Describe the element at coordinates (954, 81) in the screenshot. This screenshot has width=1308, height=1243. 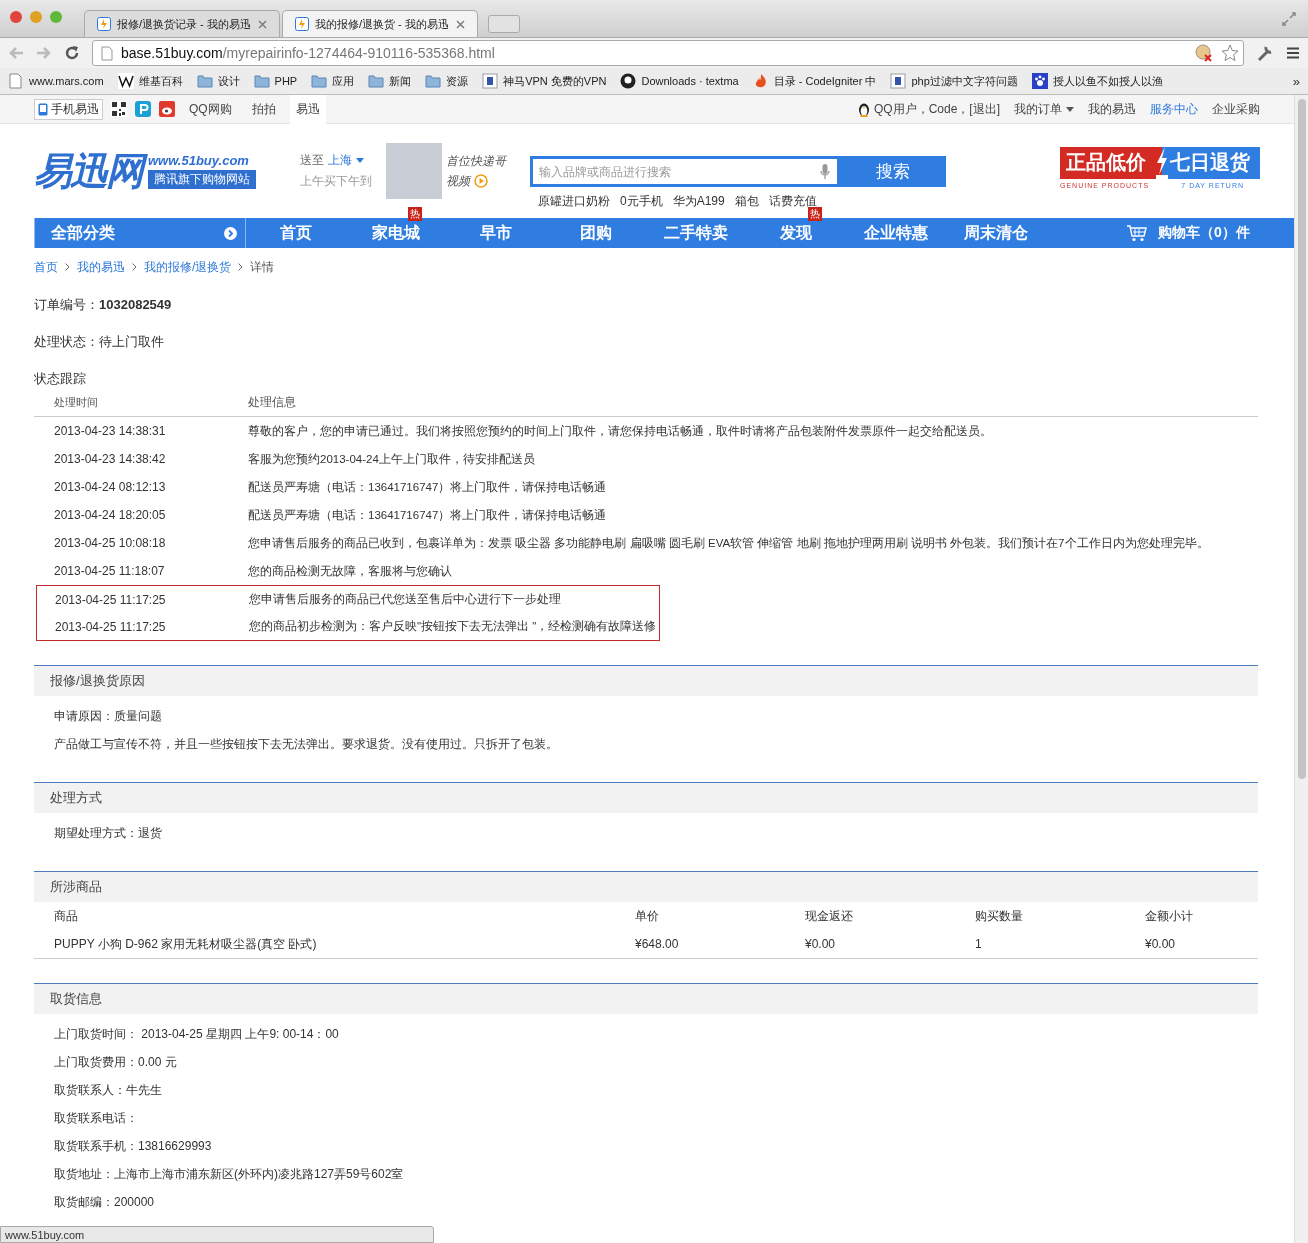
I see `bookmark-item: php过滤中文字符问题` at that location.